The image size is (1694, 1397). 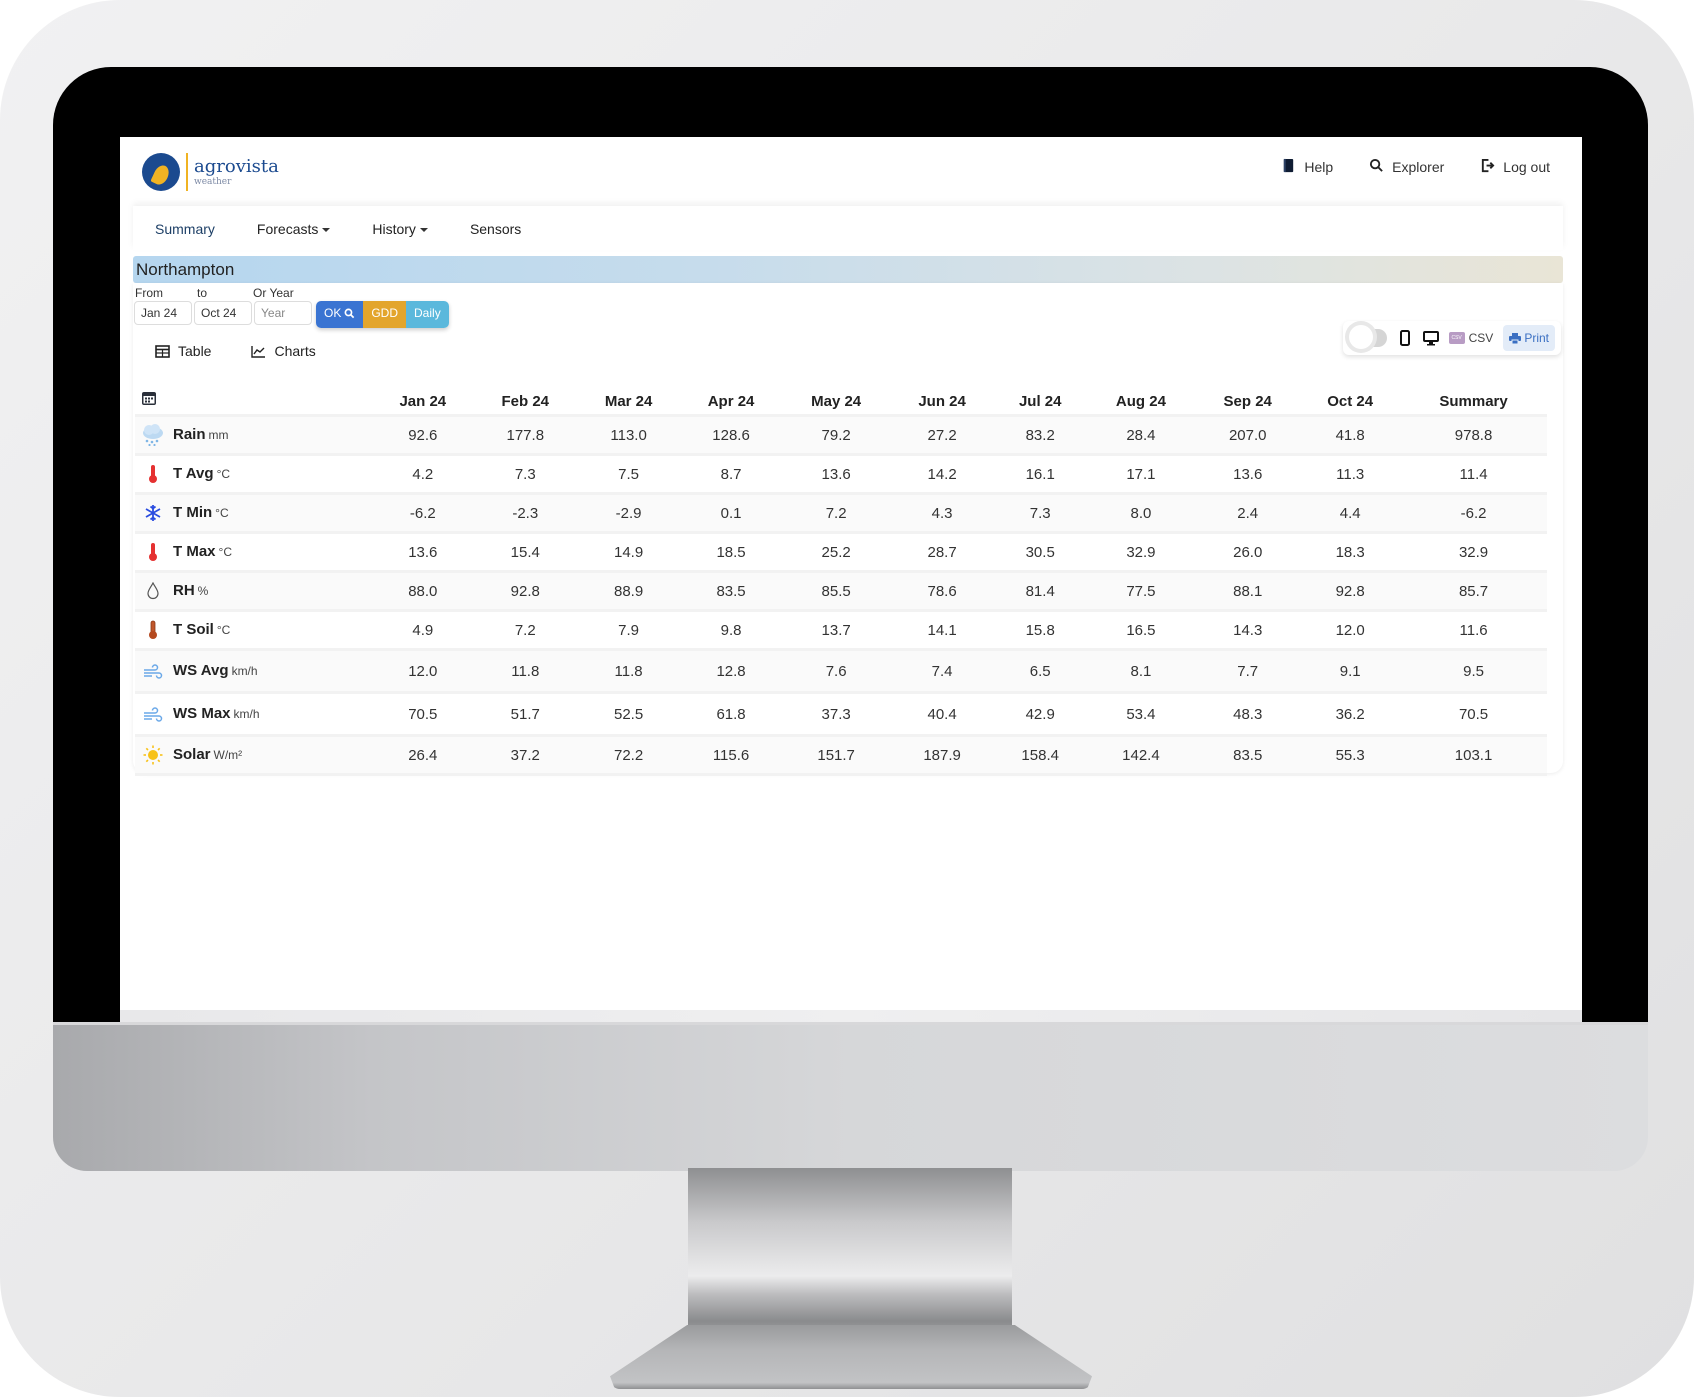 I want to click on value-cell: 7.7, so click(x=1248, y=670).